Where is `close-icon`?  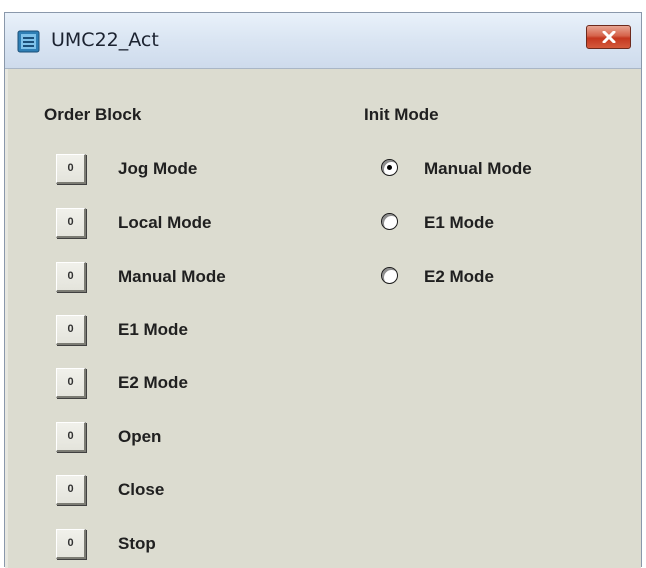
close-icon is located at coordinates (609, 37).